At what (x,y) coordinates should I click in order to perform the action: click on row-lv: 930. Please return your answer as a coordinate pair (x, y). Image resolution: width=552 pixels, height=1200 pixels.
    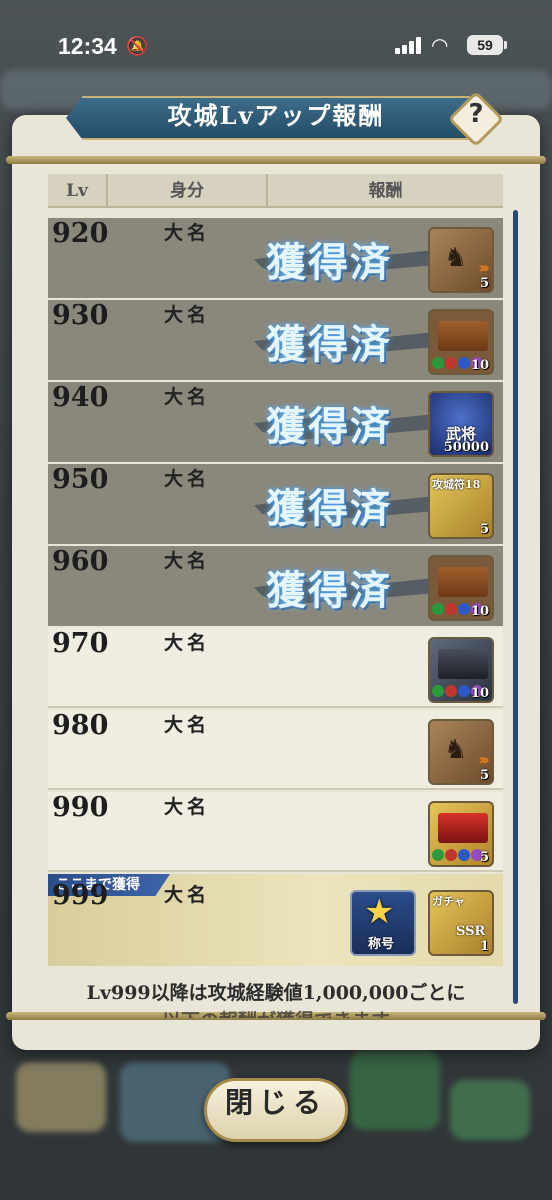
    Looking at the image, I should click on (80, 315).